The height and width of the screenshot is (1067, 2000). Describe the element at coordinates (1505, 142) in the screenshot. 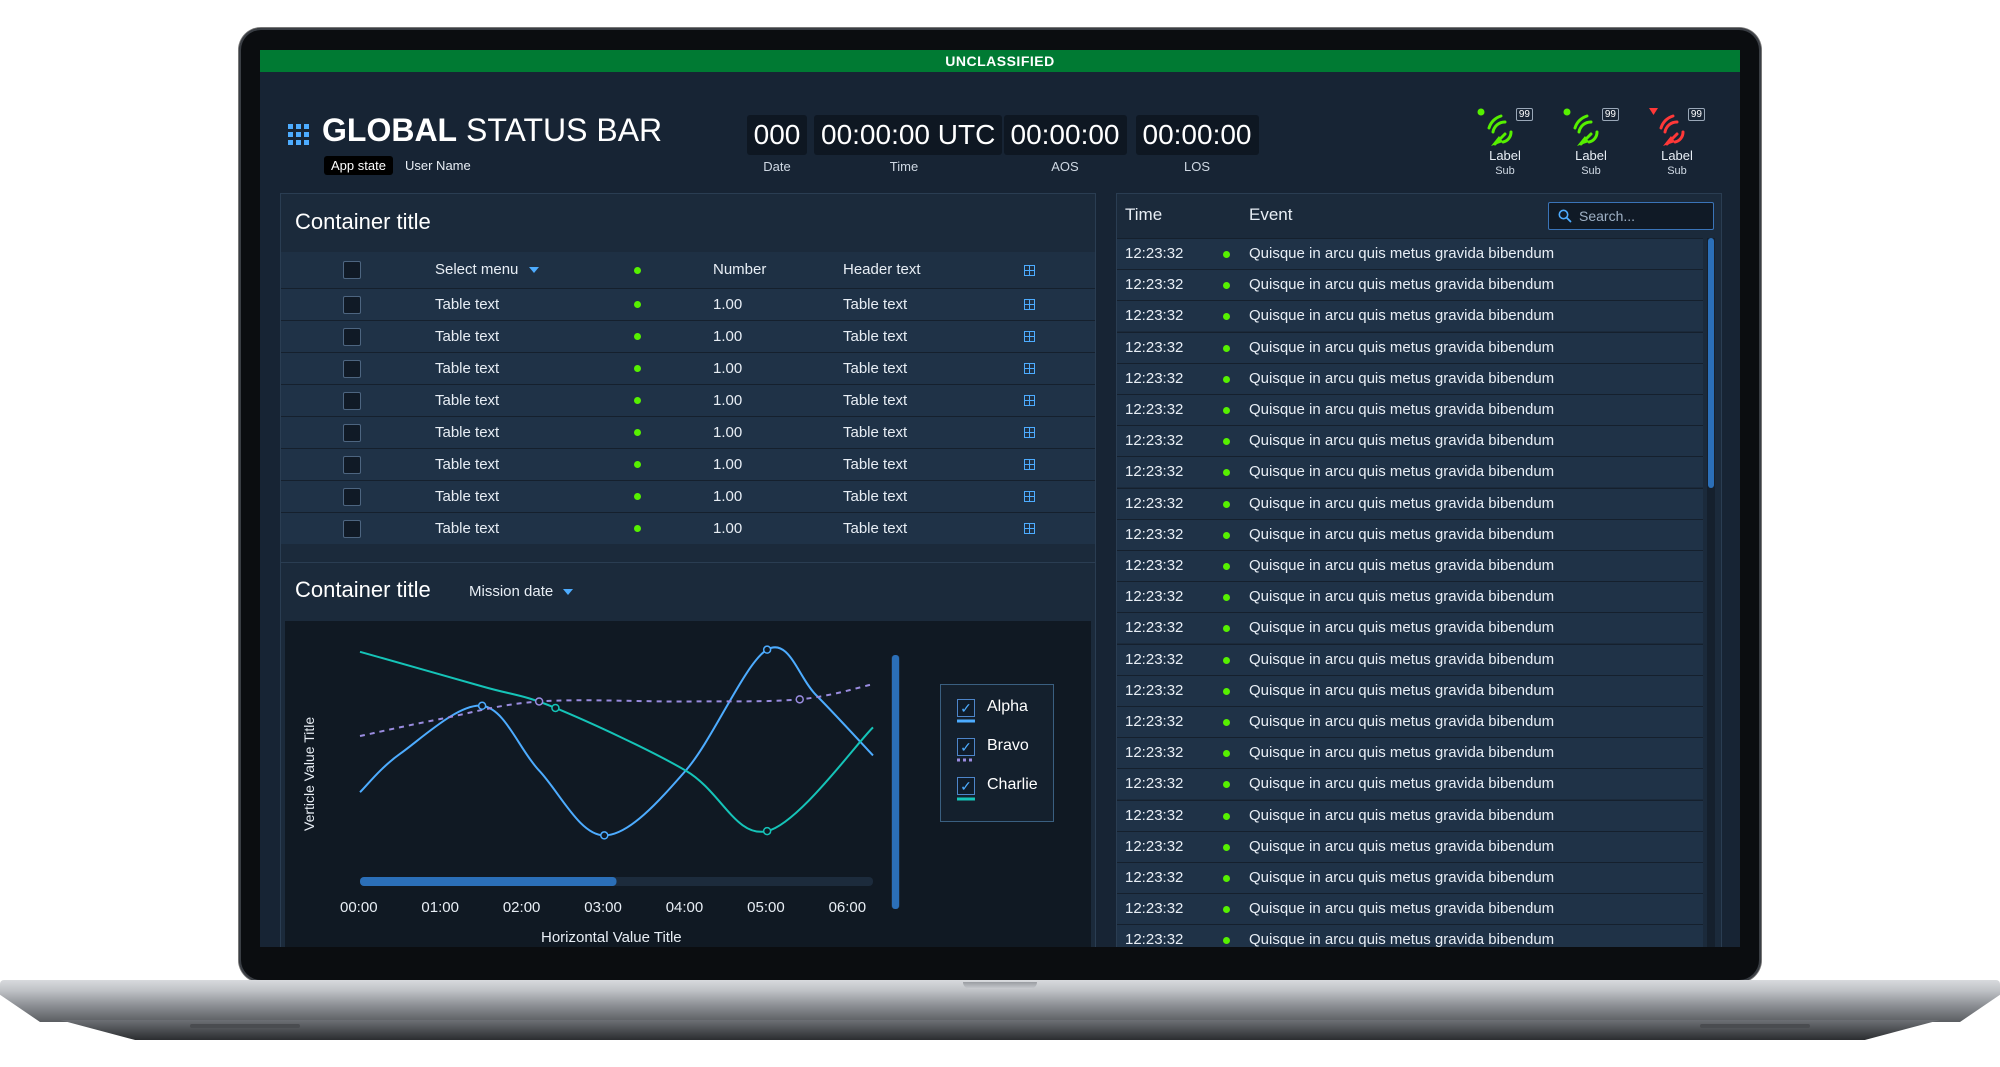

I see `monitor-icon-1: 99 Label Sub` at that location.